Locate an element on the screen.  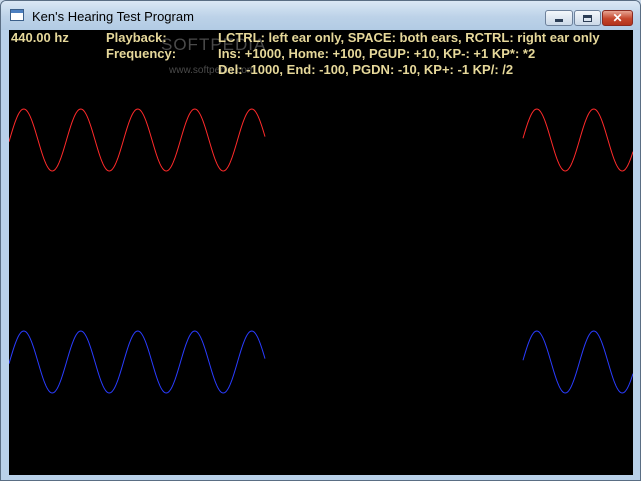
right-channel-wave-segment-left is located at coordinates (137, 362).